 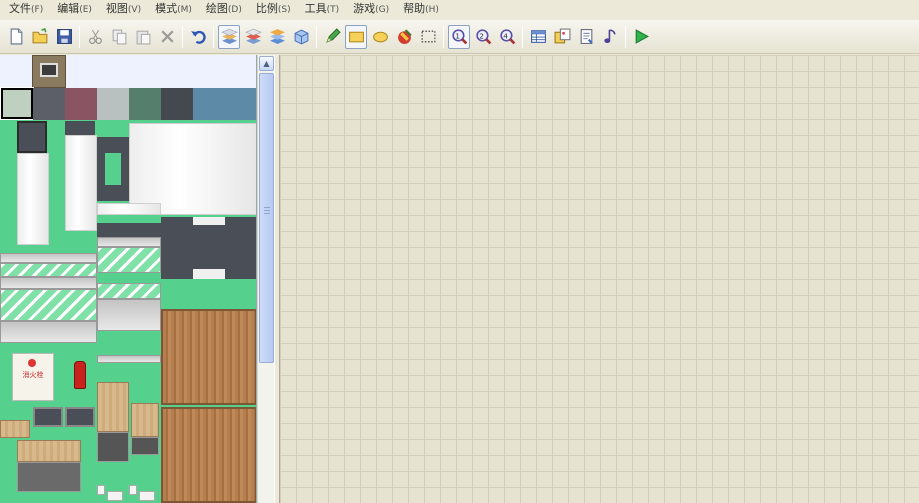 What do you see at coordinates (74, 9) in the screenshot?
I see `menu-edit: 编辑(E)` at bounding box center [74, 9].